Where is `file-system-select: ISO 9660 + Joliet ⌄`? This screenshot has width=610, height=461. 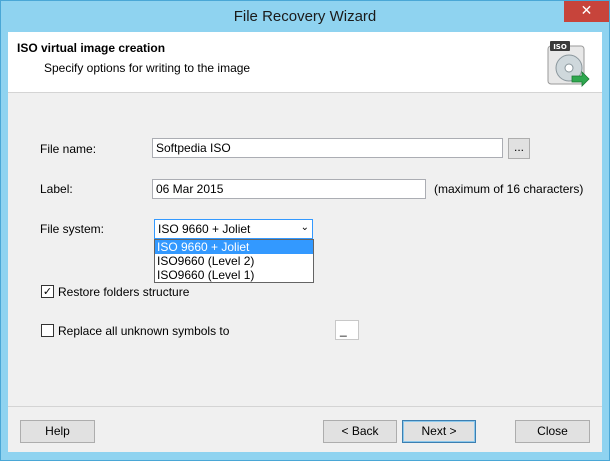
file-system-select: ISO 9660 + Joliet ⌄ is located at coordinates (233, 229).